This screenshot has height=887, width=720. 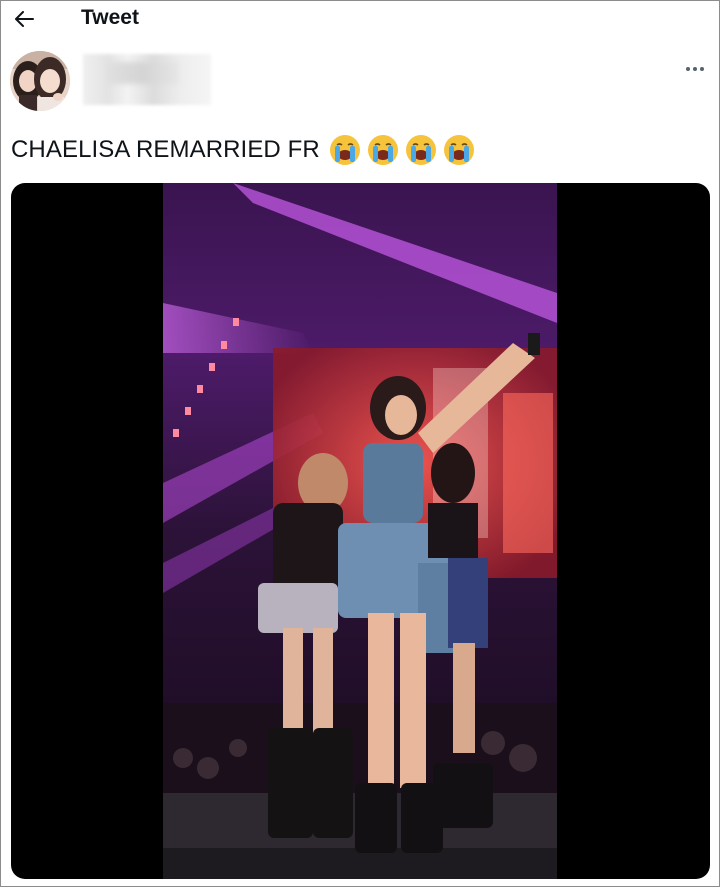 I want to click on tweet-text-content: CHAELISA REMARRIED FR, so click(x=165, y=149).